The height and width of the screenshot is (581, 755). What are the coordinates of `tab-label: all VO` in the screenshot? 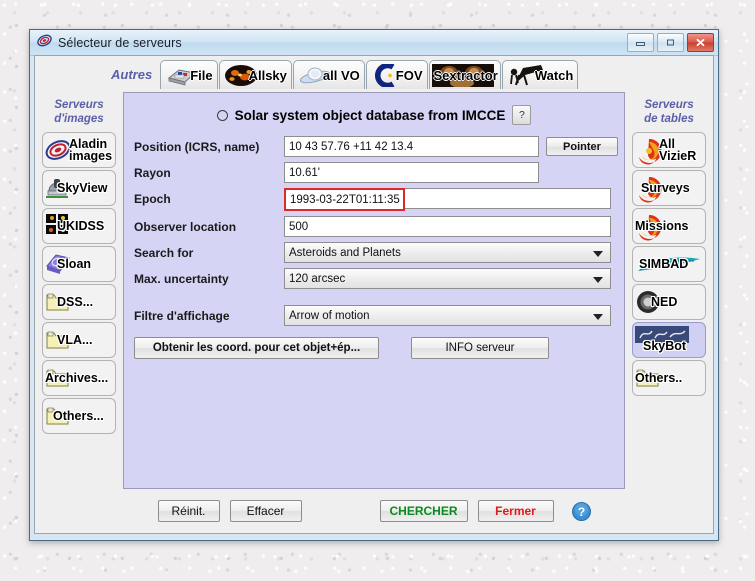 It's located at (341, 75).